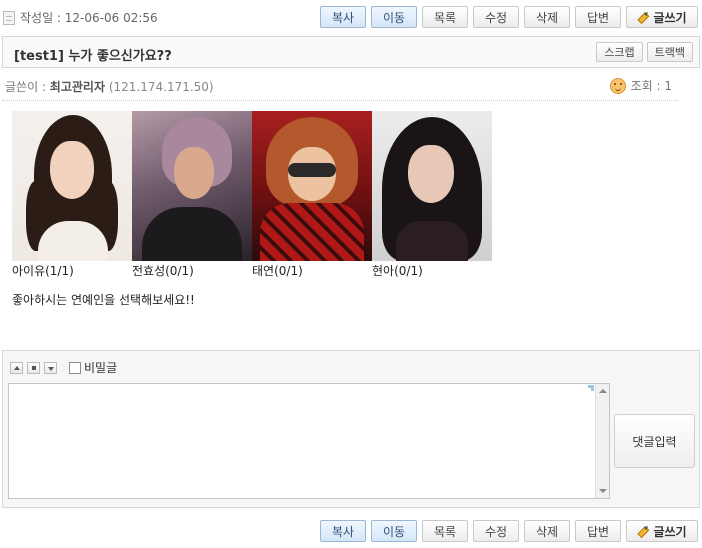  Describe the element at coordinates (50, 367) in the screenshot. I see `expand-textarea-button` at that location.